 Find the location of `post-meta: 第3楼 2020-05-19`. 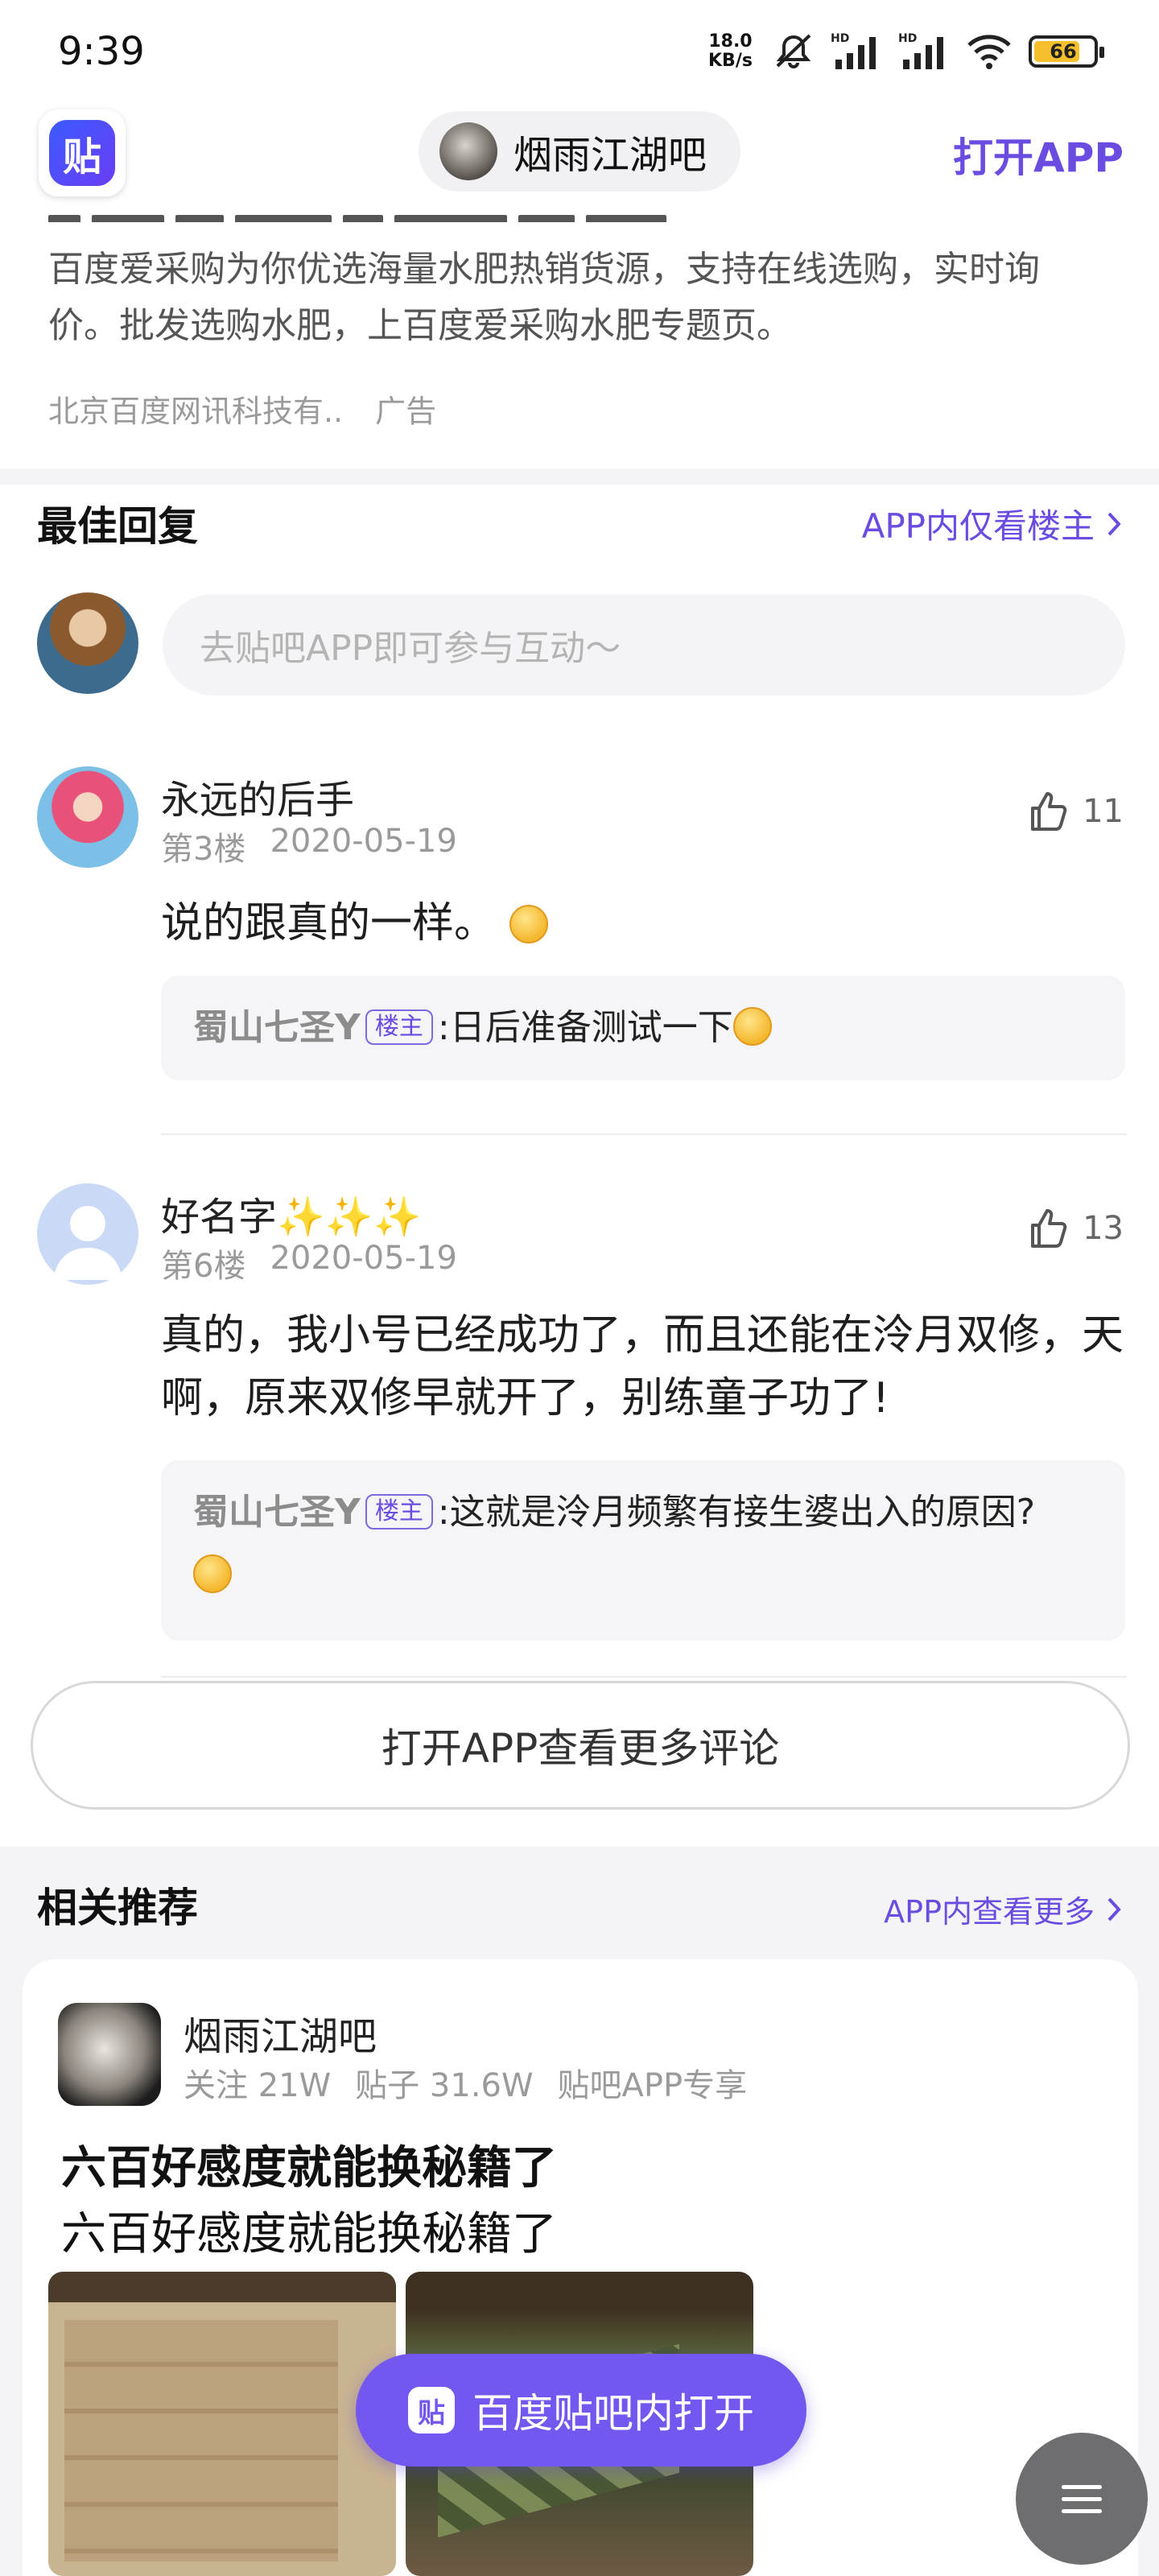

post-meta: 第3楼 2020-05-19 is located at coordinates (309, 846).